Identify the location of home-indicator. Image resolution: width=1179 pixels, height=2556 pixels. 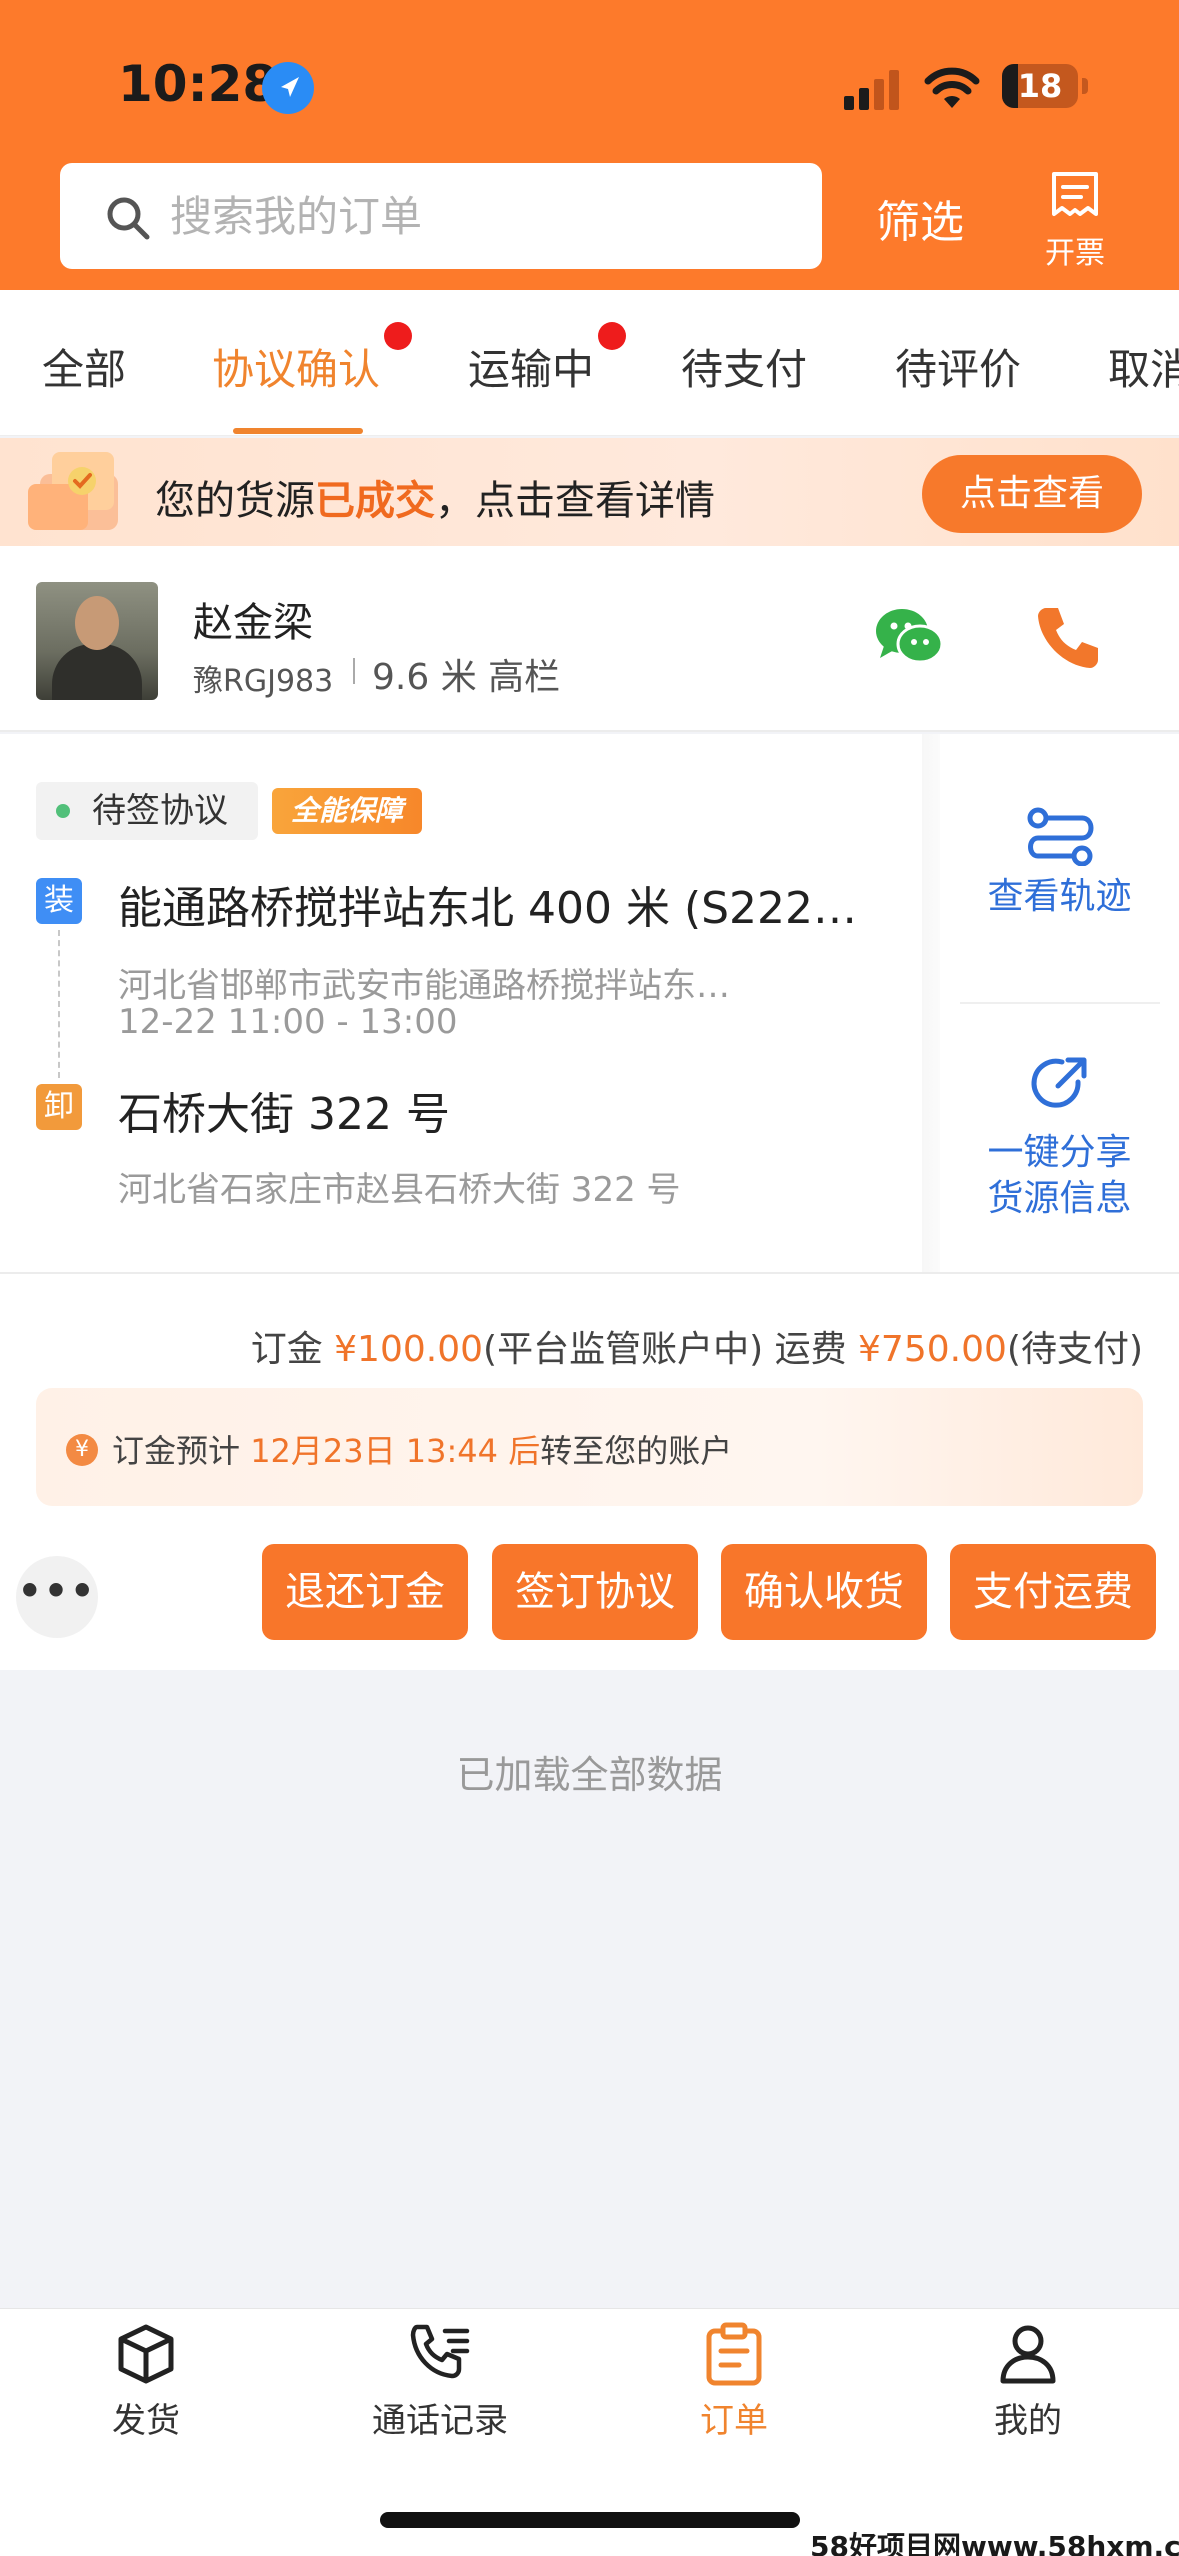
(590, 2520).